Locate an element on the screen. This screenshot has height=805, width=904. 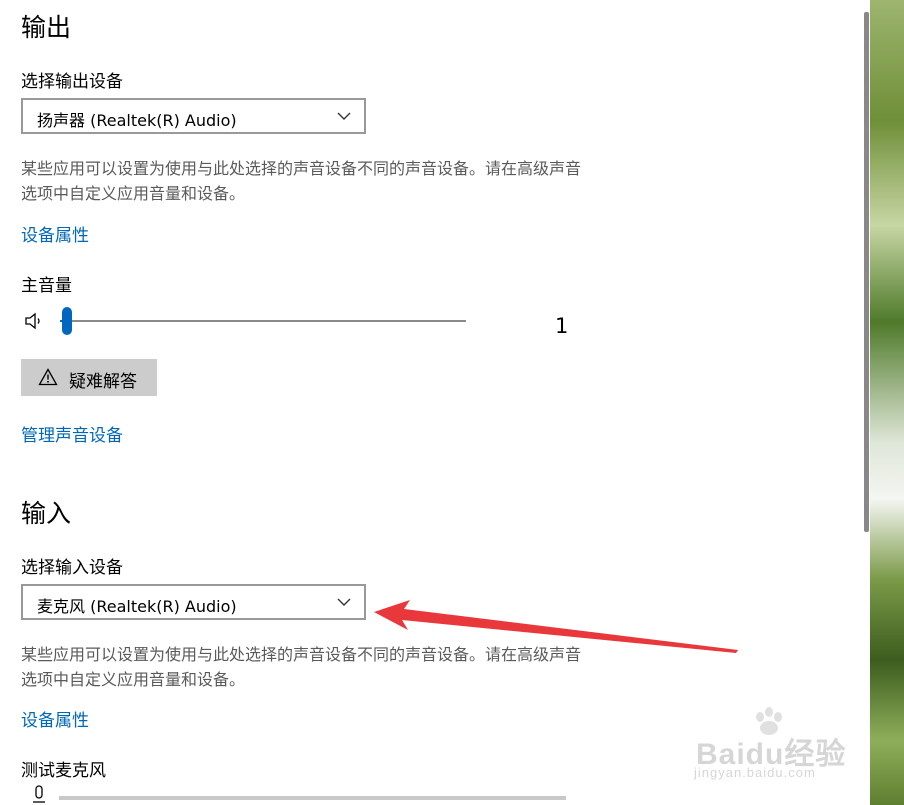
master-volume-slider is located at coordinates (263, 321).